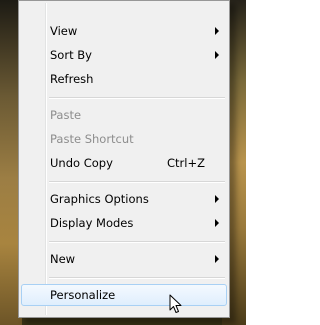 This screenshot has width=320, height=325. Describe the element at coordinates (92, 223) in the screenshot. I see `menu-item-label: Display Modes` at that location.